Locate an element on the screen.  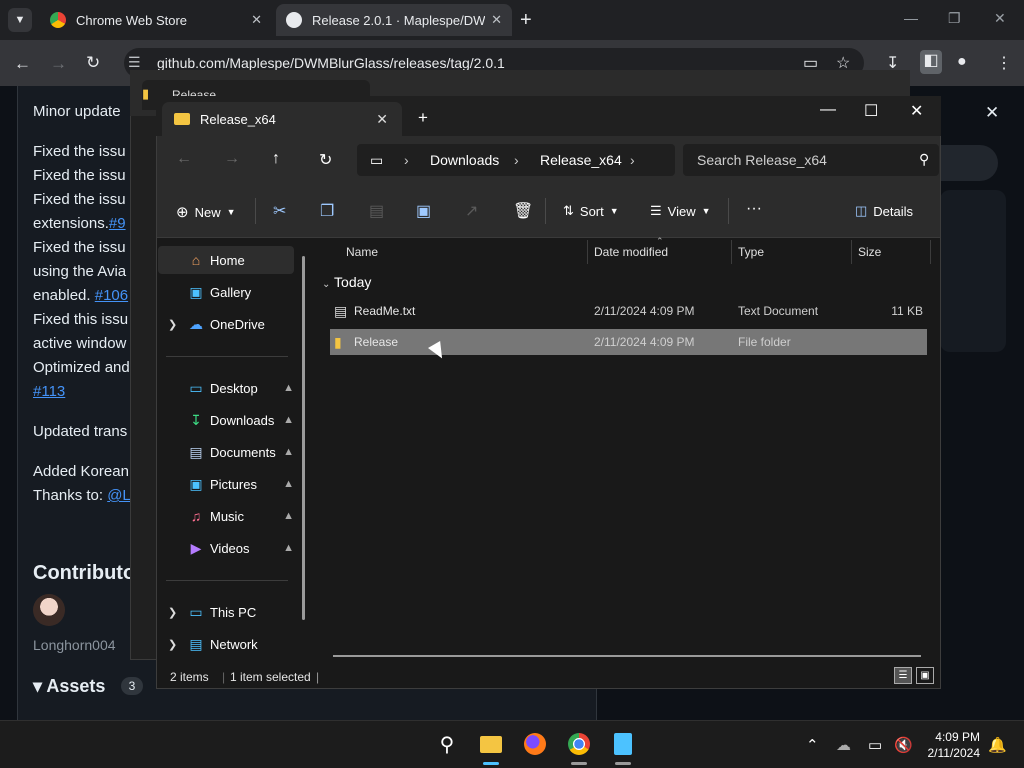
sidebar-item-onedrive: ❯ ☁ OneDrive is located at coordinates (226, 324).